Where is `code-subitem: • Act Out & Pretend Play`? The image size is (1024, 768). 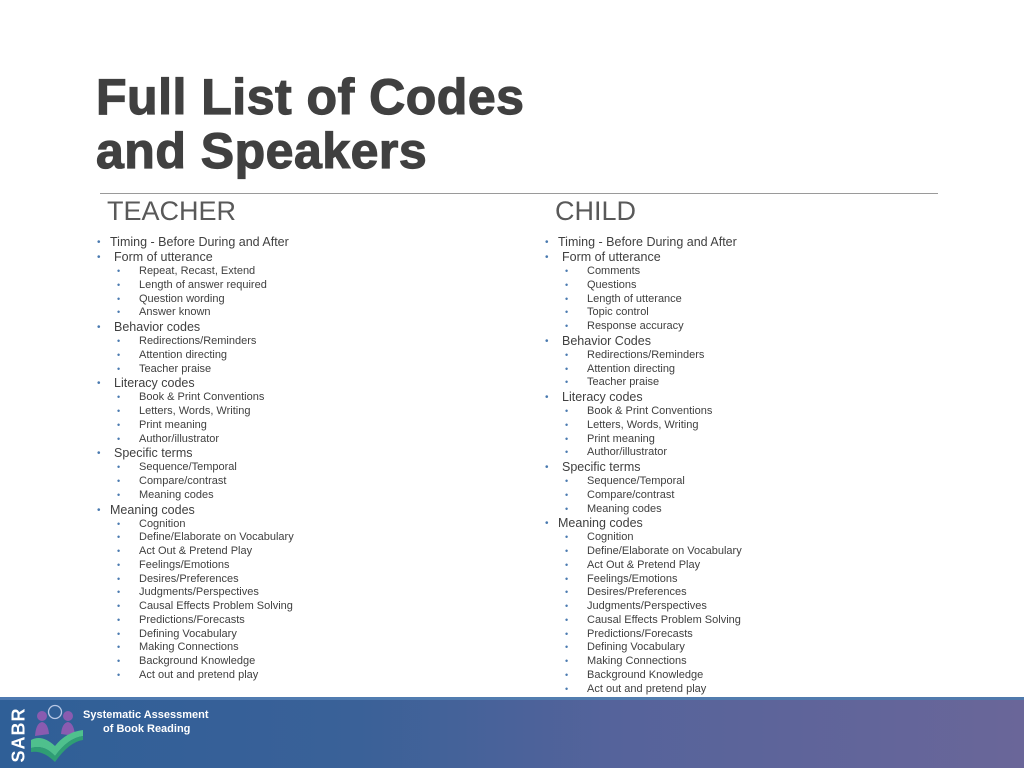 code-subitem: • Act Out & Pretend Play is located at coordinates (195, 552).